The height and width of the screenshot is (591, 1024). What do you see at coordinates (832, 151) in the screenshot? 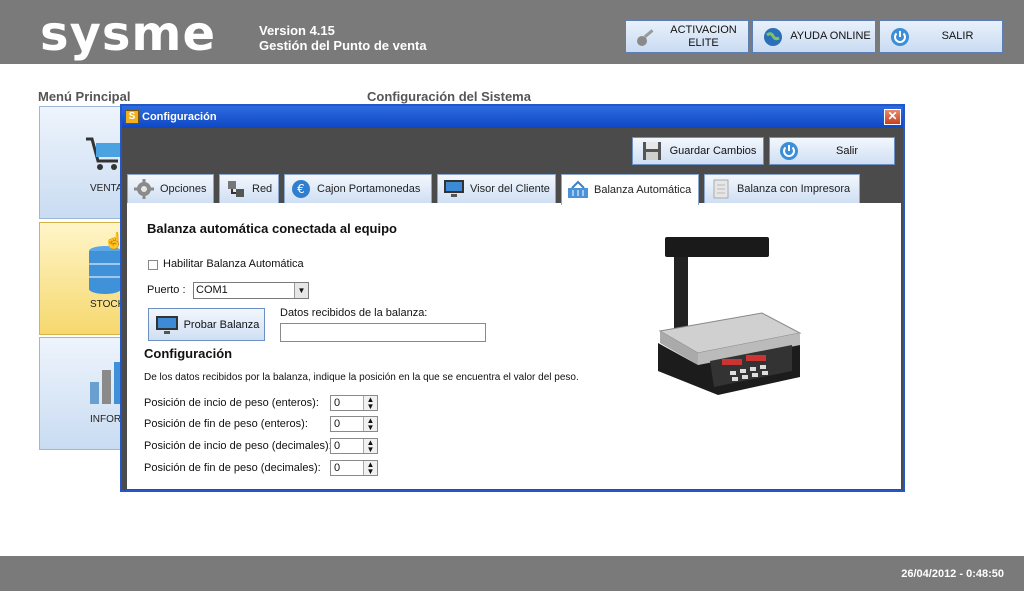
I see `dialog-exit-button: Salir` at bounding box center [832, 151].